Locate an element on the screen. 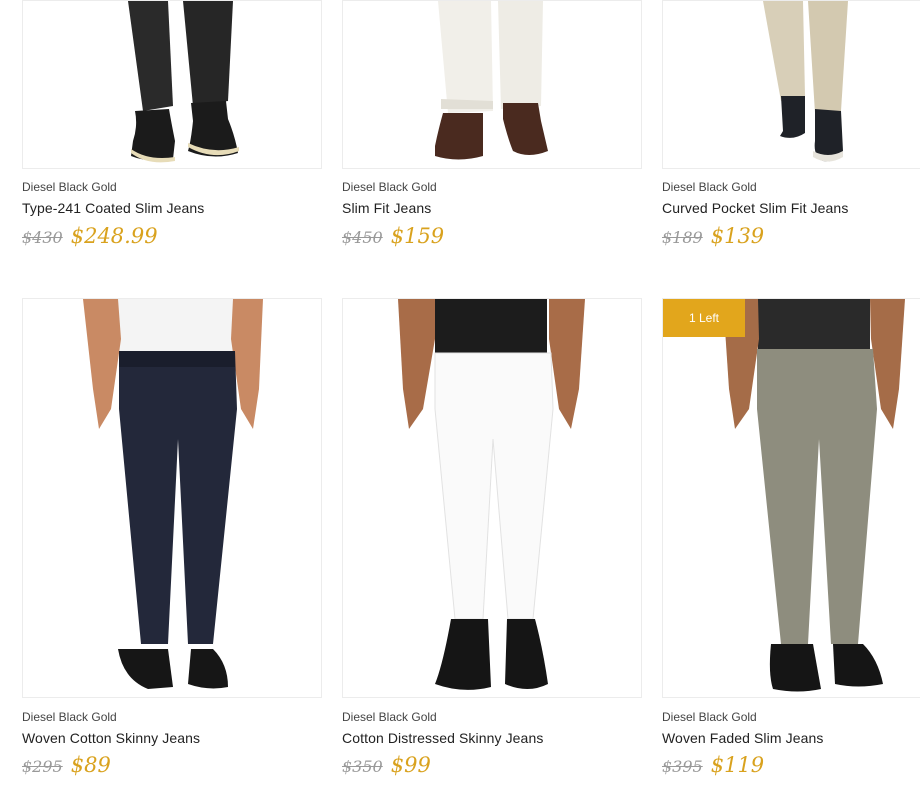 This screenshot has width=920, height=793. original-price: $295 is located at coordinates (42, 766).